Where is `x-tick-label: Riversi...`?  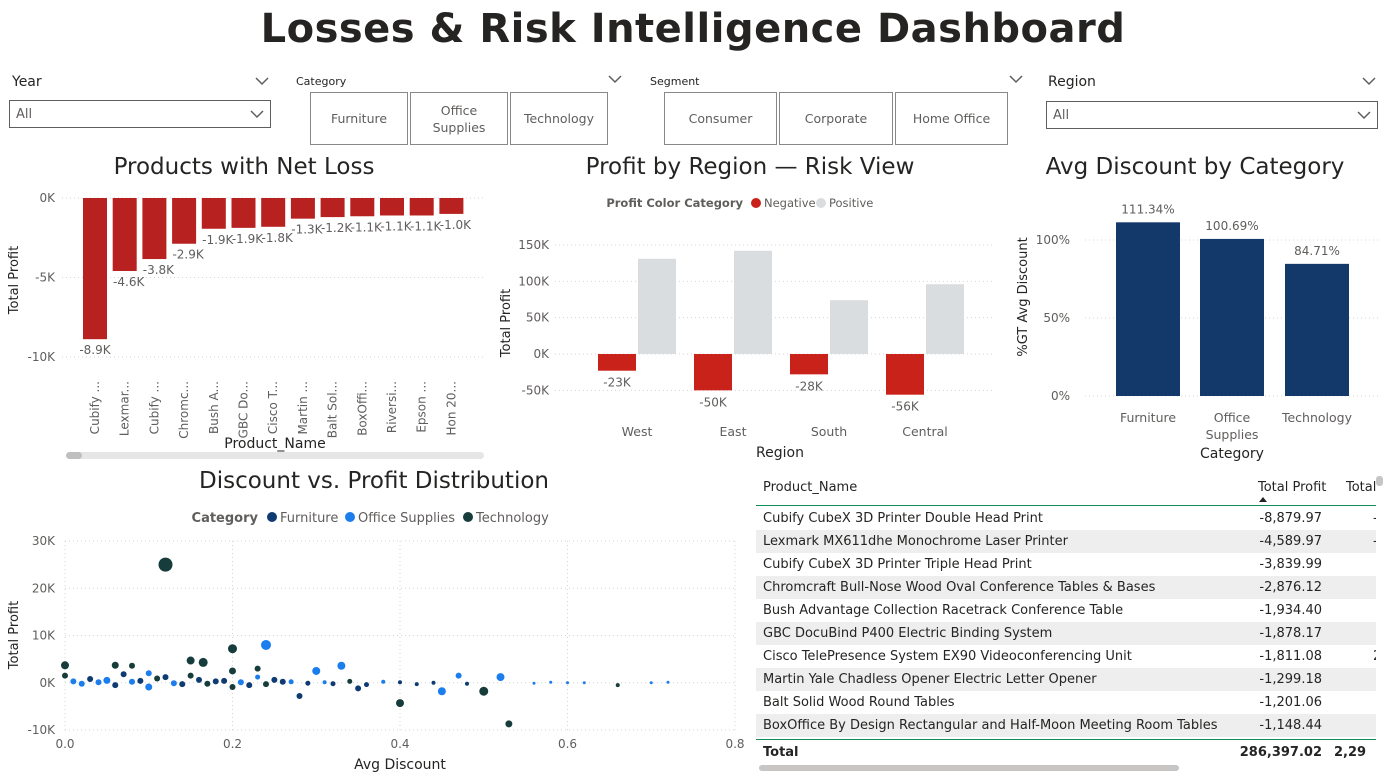 x-tick-label: Riversi... is located at coordinates (392, 407).